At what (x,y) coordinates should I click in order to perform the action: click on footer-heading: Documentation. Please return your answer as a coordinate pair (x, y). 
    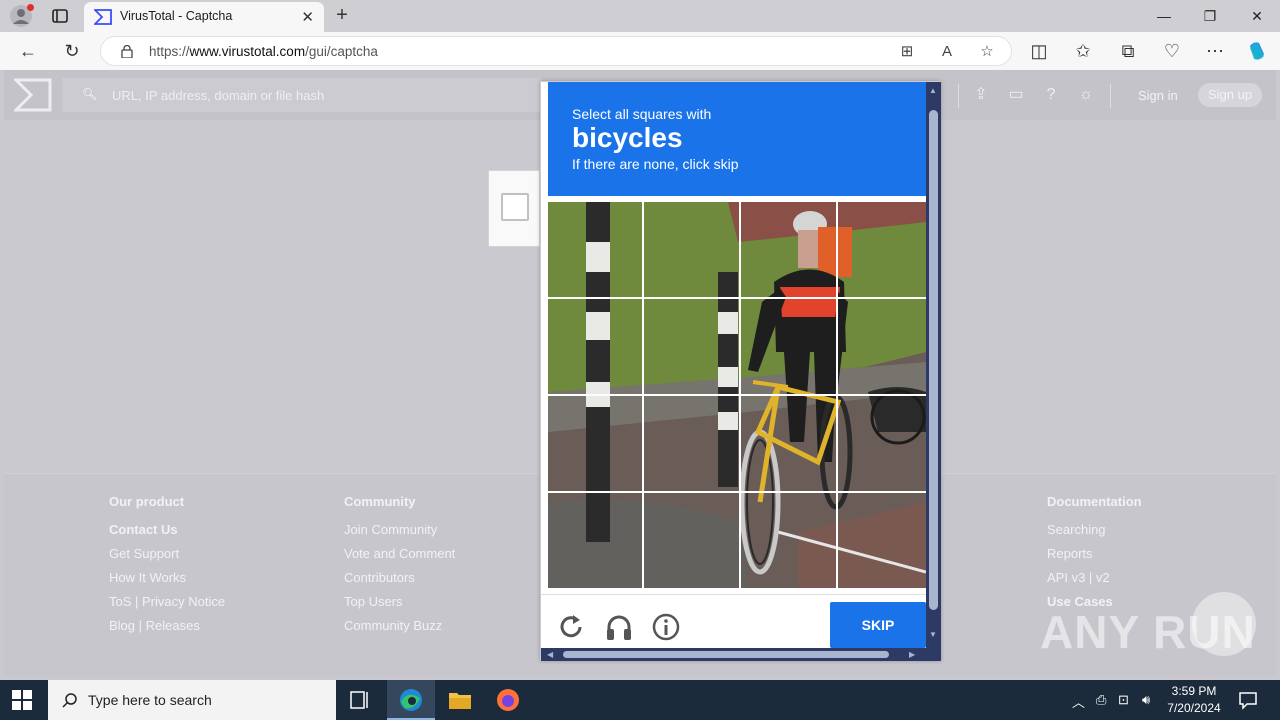
    Looking at the image, I should click on (1094, 501).